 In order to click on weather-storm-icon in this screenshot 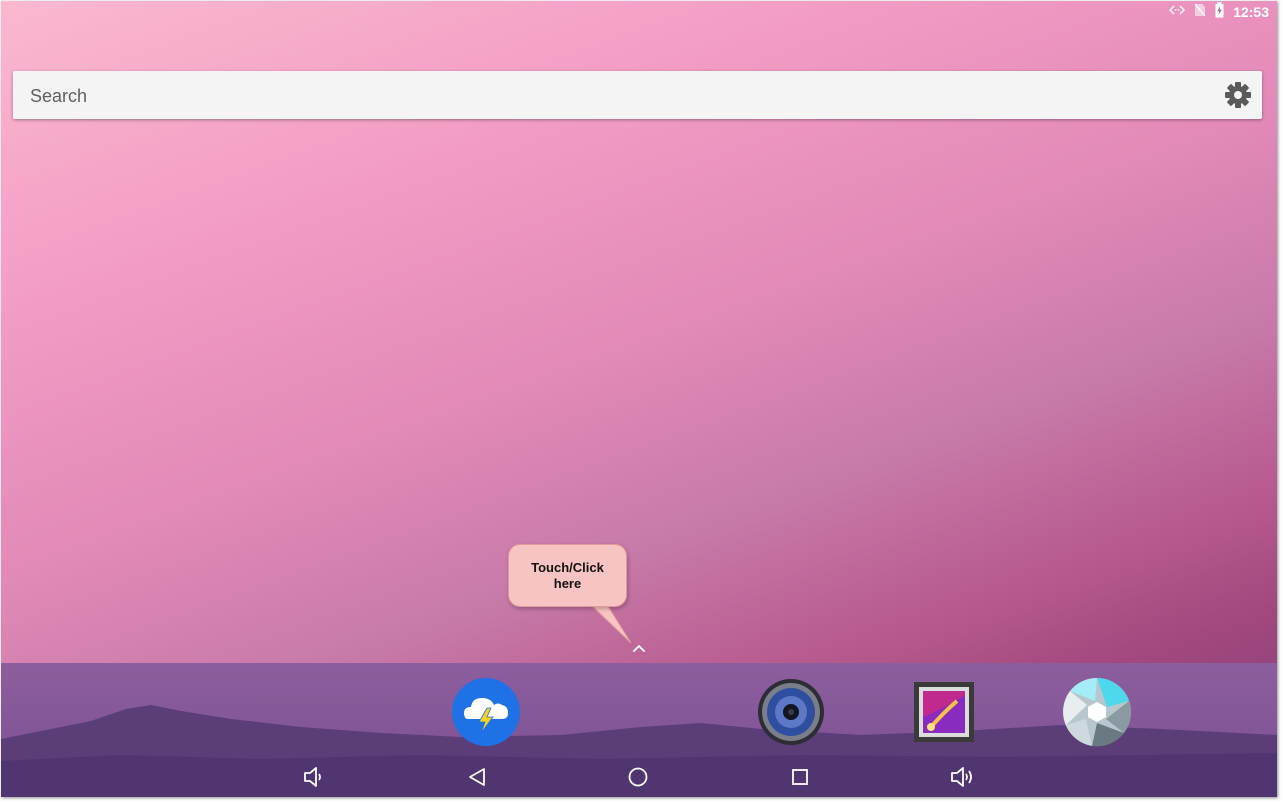, I will do `click(486, 712)`.